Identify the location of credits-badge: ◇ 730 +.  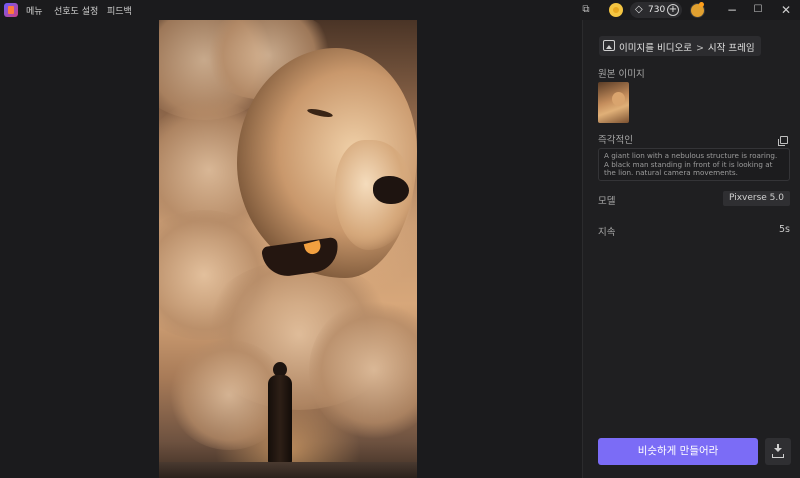
(656, 10).